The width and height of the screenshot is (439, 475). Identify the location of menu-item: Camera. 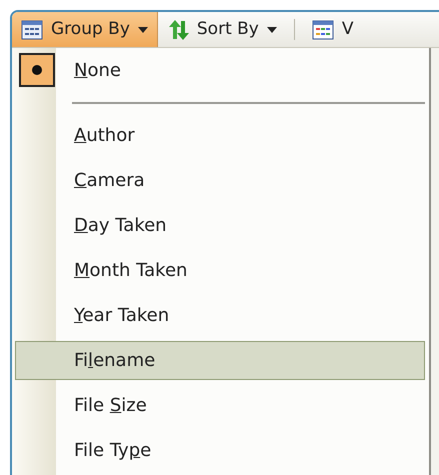
(220, 180).